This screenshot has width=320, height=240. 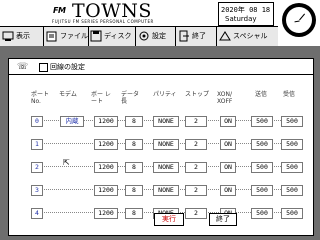 What do you see at coordinates (106, 213) in the screenshot?
I see `cell-baud-4: 1200` at bounding box center [106, 213].